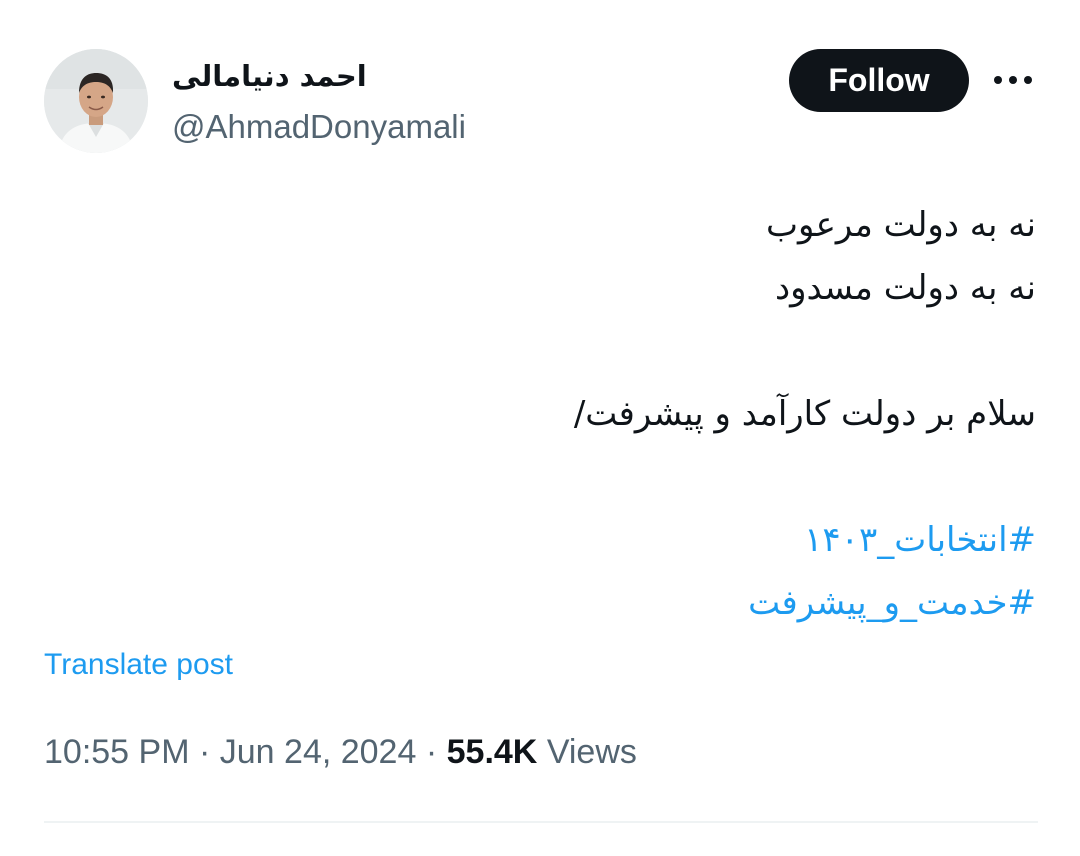 Image resolution: width=1080 pixels, height=856 pixels. What do you see at coordinates (892, 603) in the screenshot?
I see `hashtag-link: #خدمت_و_پیشرفت` at bounding box center [892, 603].